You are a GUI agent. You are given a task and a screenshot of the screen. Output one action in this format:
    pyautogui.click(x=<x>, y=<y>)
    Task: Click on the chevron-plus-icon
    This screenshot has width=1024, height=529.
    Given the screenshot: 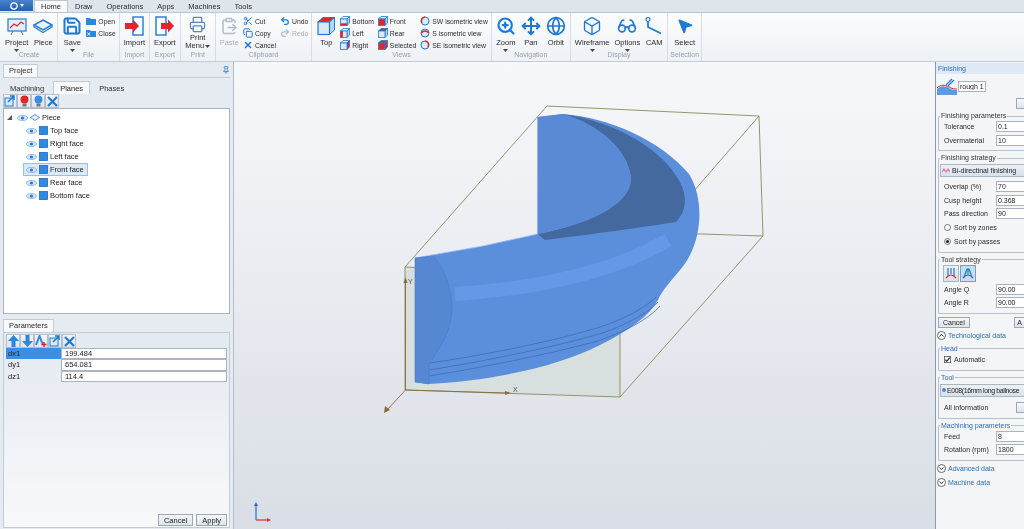 What is the action you would take?
    pyautogui.click(x=41, y=341)
    